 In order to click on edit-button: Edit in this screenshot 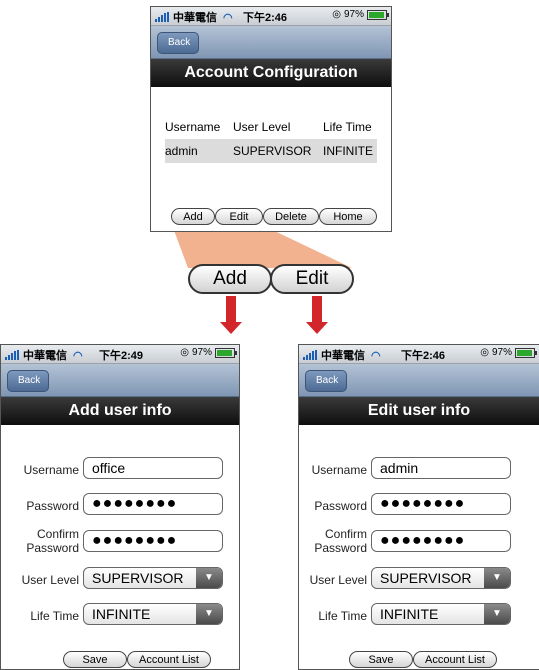, I will do `click(239, 216)`.